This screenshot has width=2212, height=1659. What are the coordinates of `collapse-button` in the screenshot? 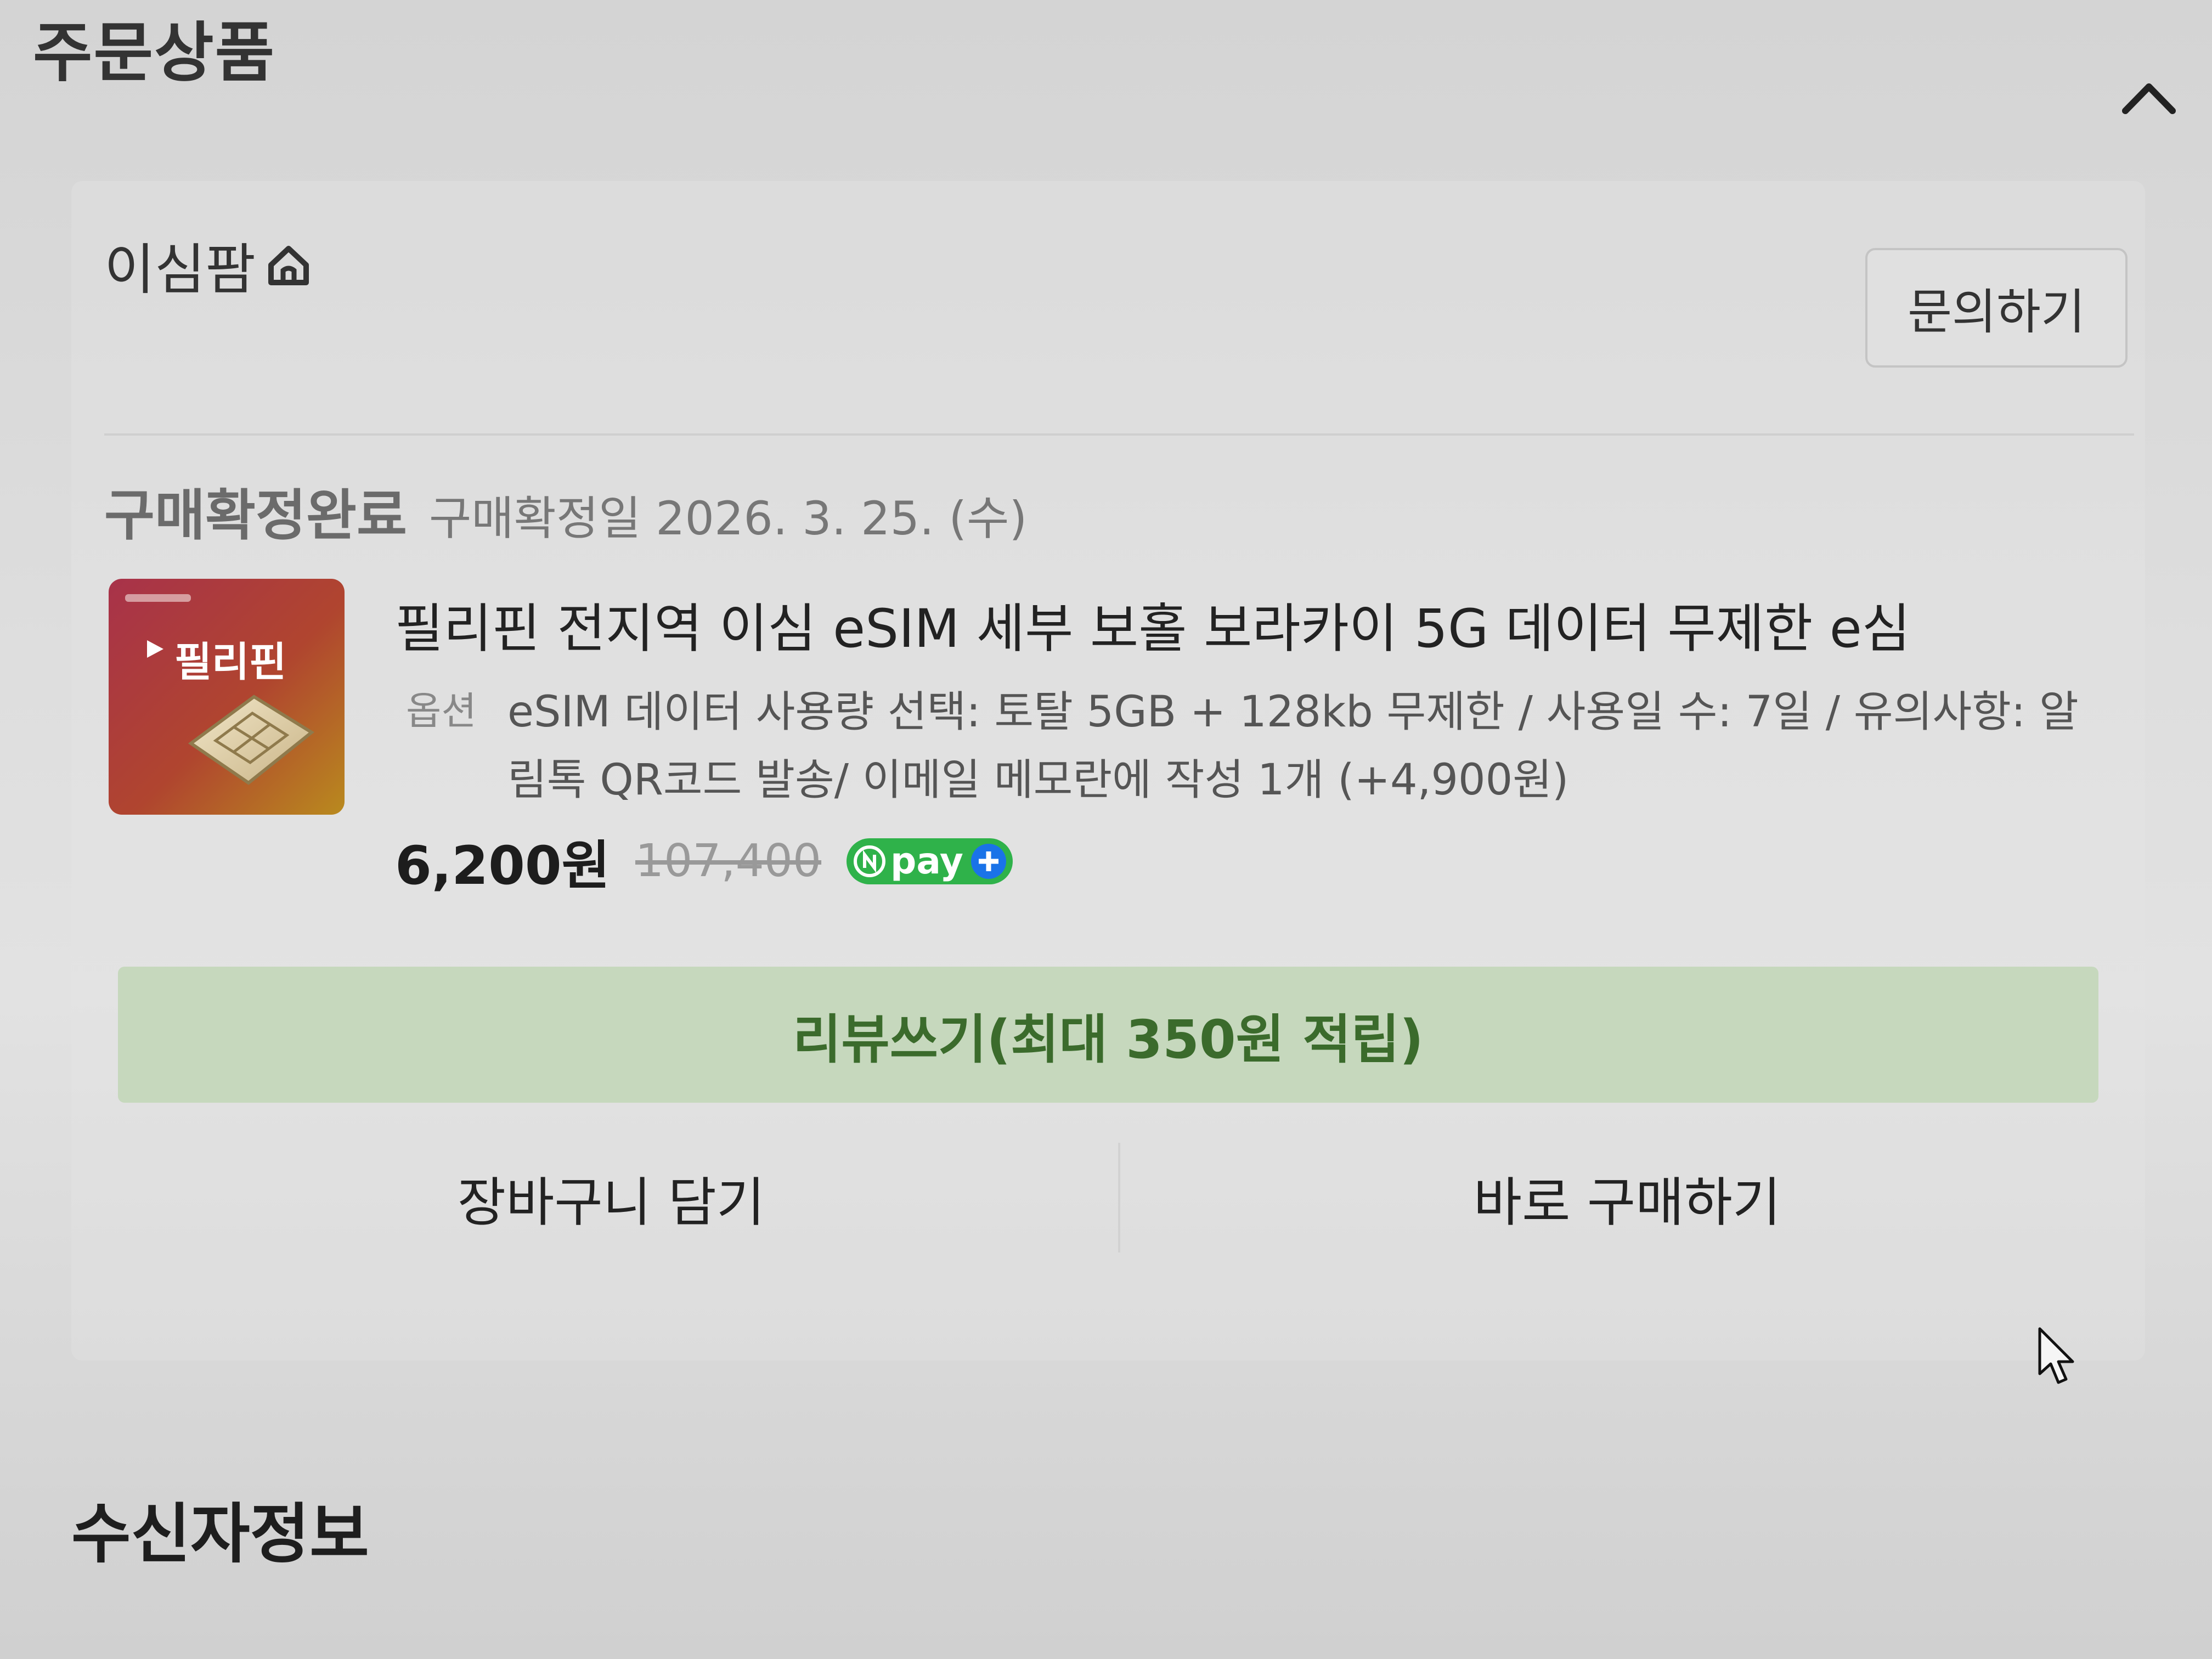 It's located at (2149, 96).